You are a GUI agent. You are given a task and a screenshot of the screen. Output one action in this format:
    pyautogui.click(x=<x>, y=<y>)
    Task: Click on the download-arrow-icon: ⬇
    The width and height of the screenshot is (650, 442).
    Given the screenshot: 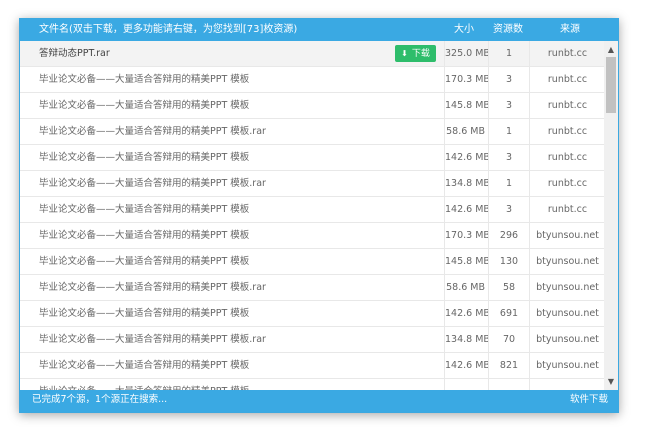 What is the action you would take?
    pyautogui.click(x=404, y=53)
    